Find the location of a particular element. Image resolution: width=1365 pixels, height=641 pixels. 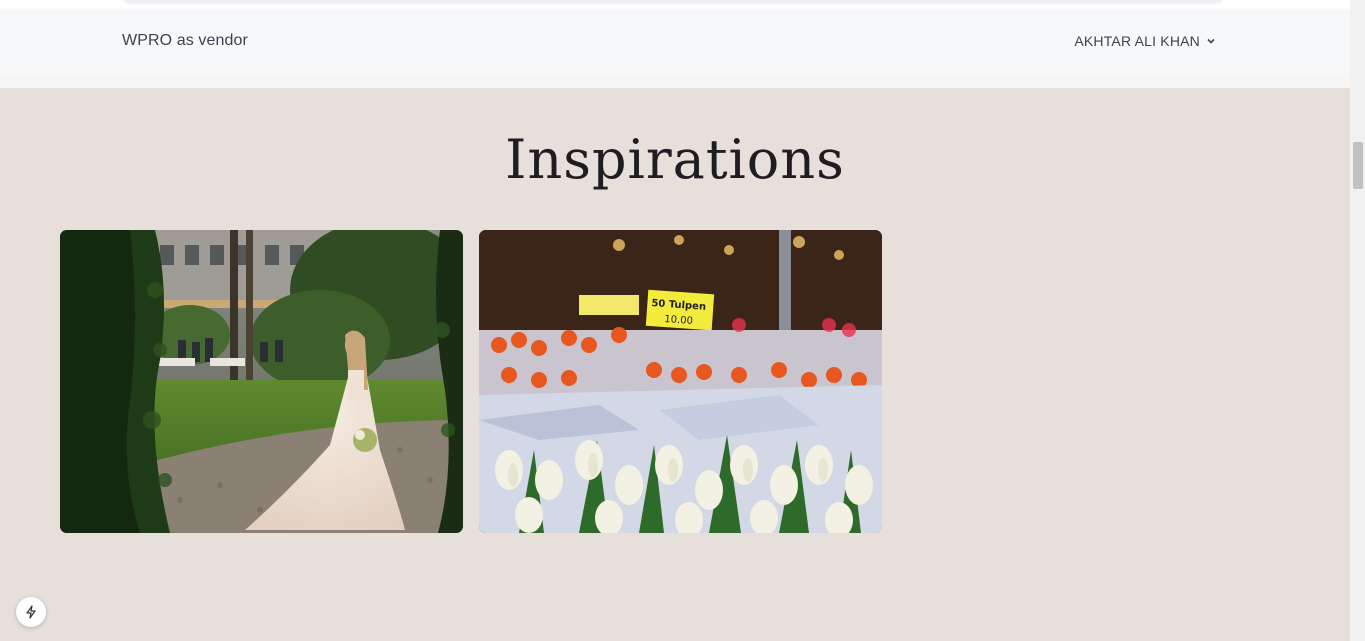

bride-in-garden-photo is located at coordinates (261, 381).